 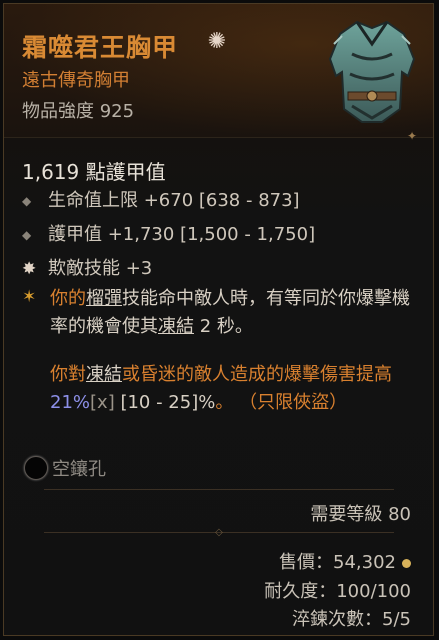 What do you see at coordinates (104, 298) in the screenshot?
I see `keyword-grenades: 榴彈` at bounding box center [104, 298].